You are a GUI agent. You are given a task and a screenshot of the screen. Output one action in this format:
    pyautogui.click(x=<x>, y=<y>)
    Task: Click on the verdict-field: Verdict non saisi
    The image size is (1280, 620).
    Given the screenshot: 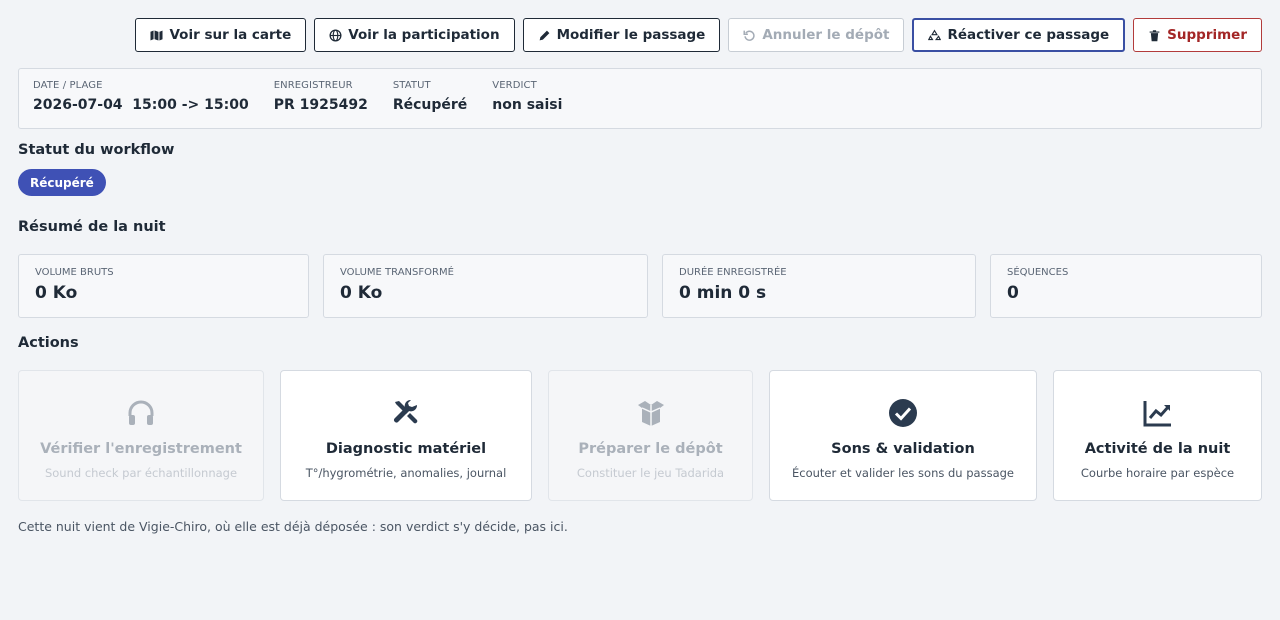 What is the action you would take?
    pyautogui.click(x=527, y=104)
    